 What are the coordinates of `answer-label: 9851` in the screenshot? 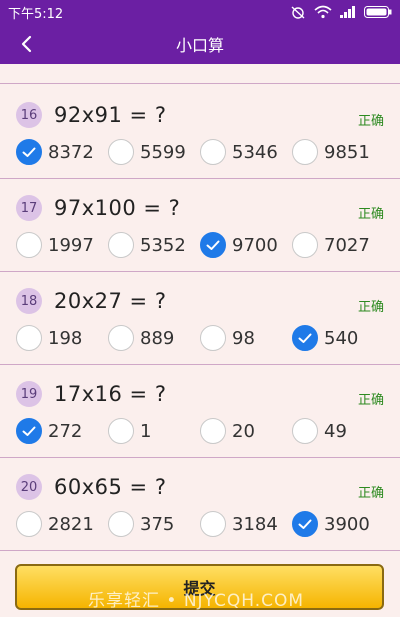 It's located at (347, 152).